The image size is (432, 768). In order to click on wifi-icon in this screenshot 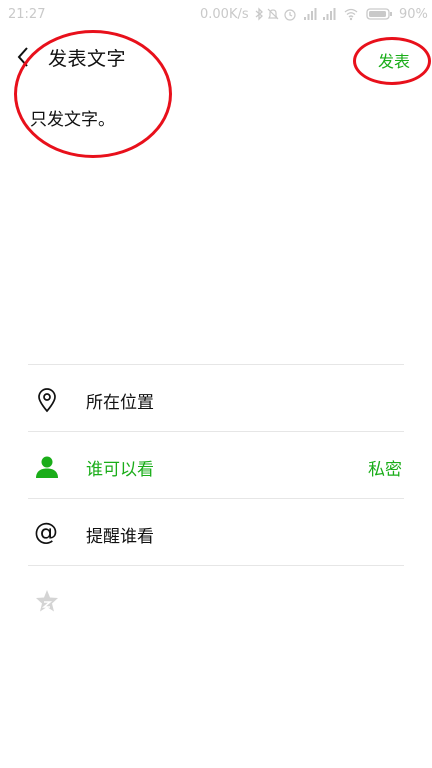, I will do `click(351, 14)`.